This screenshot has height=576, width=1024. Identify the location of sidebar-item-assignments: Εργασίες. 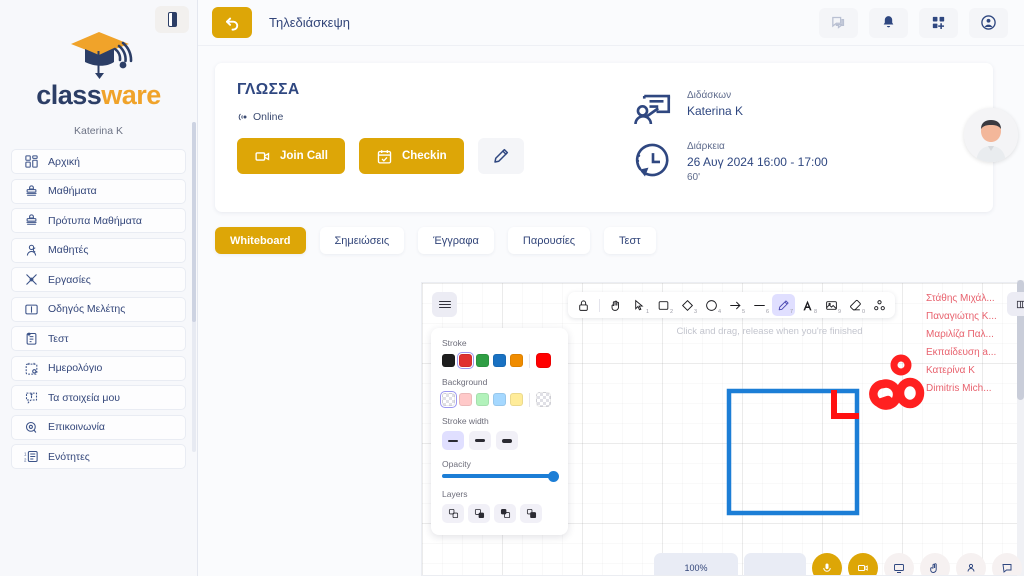
(98, 279).